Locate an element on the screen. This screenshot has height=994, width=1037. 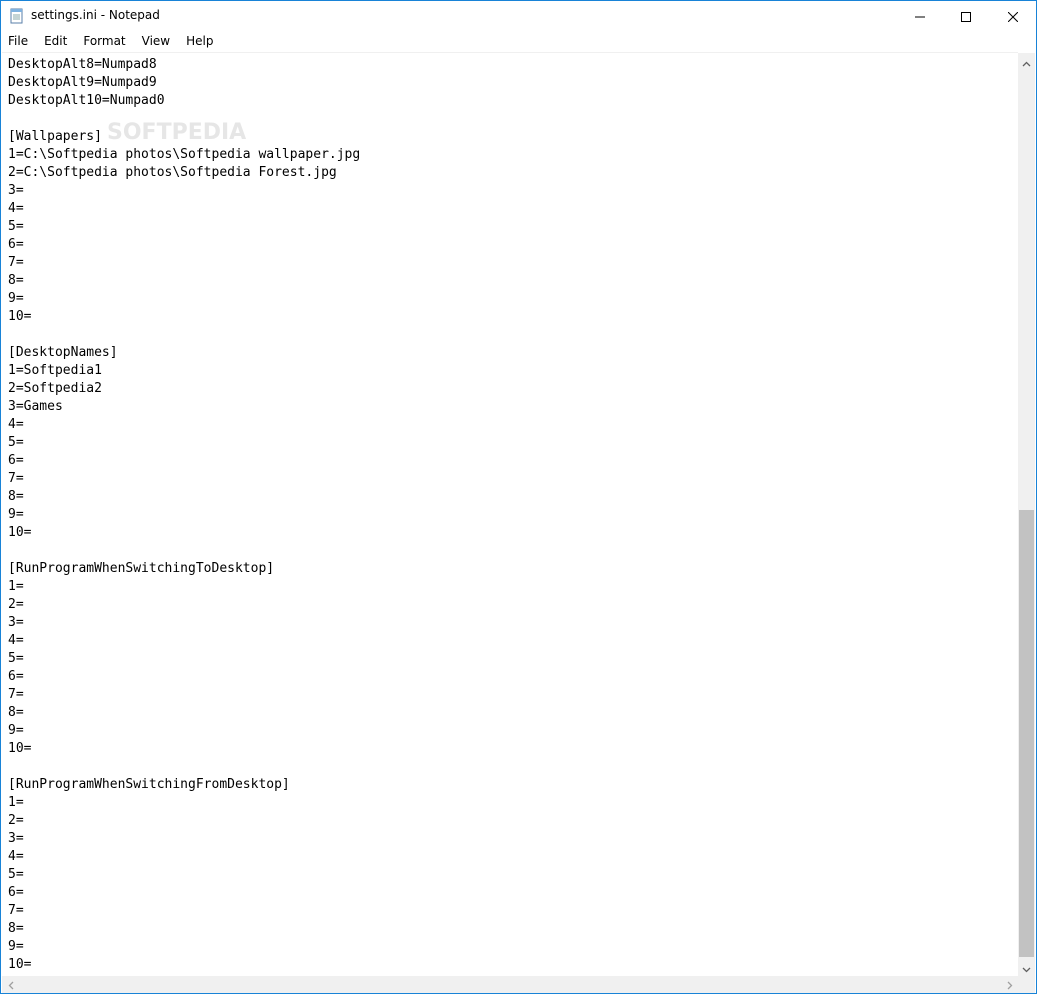
chevron-up-icon is located at coordinates (1026, 61).